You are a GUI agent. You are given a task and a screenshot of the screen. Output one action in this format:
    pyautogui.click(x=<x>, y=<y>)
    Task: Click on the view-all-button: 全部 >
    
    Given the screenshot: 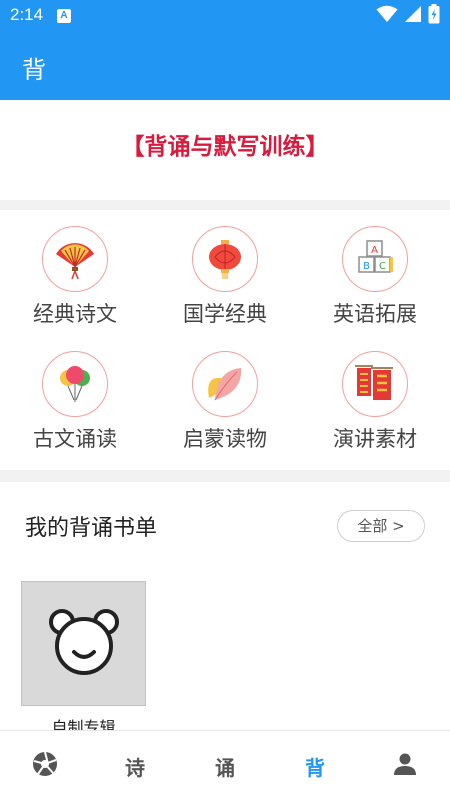 What is the action you would take?
    pyautogui.click(x=381, y=526)
    